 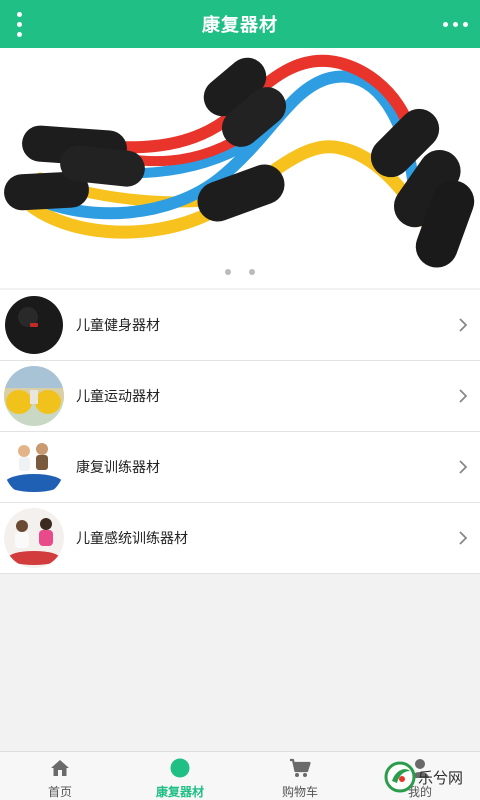 What do you see at coordinates (34, 325) in the screenshot?
I see `fitness-ball-thumbnail` at bounding box center [34, 325].